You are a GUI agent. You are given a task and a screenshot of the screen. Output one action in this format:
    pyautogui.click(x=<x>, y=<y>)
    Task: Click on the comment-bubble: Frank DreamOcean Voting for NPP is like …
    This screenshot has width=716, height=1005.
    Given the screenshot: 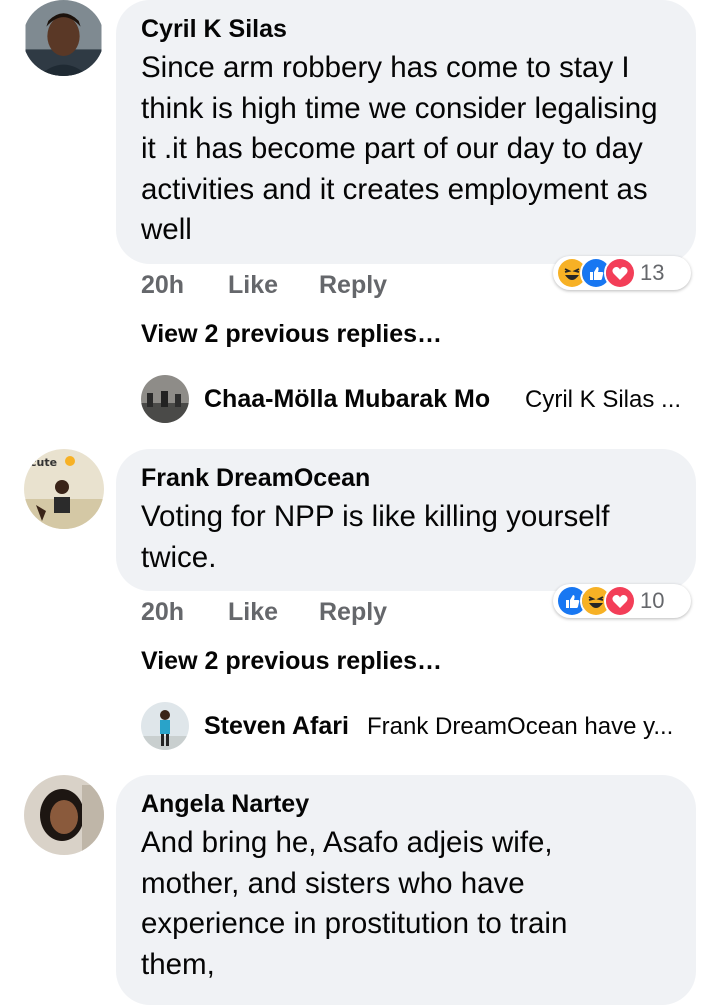 What is the action you would take?
    pyautogui.click(x=406, y=520)
    